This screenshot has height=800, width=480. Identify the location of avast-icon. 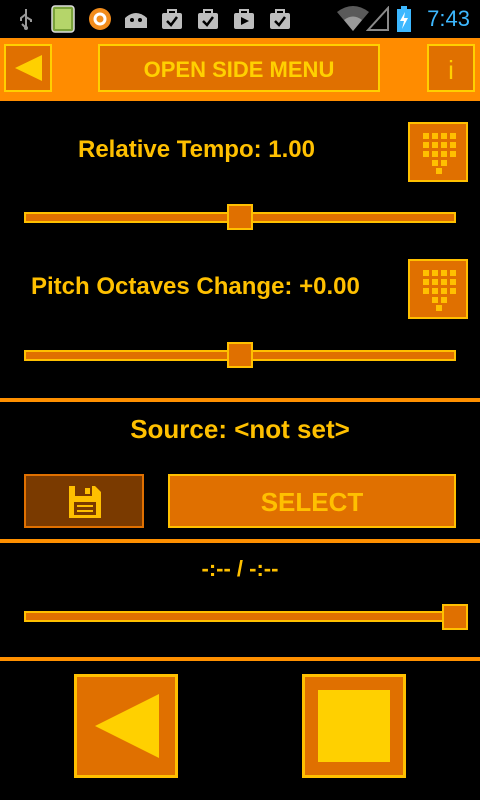
(100, 19).